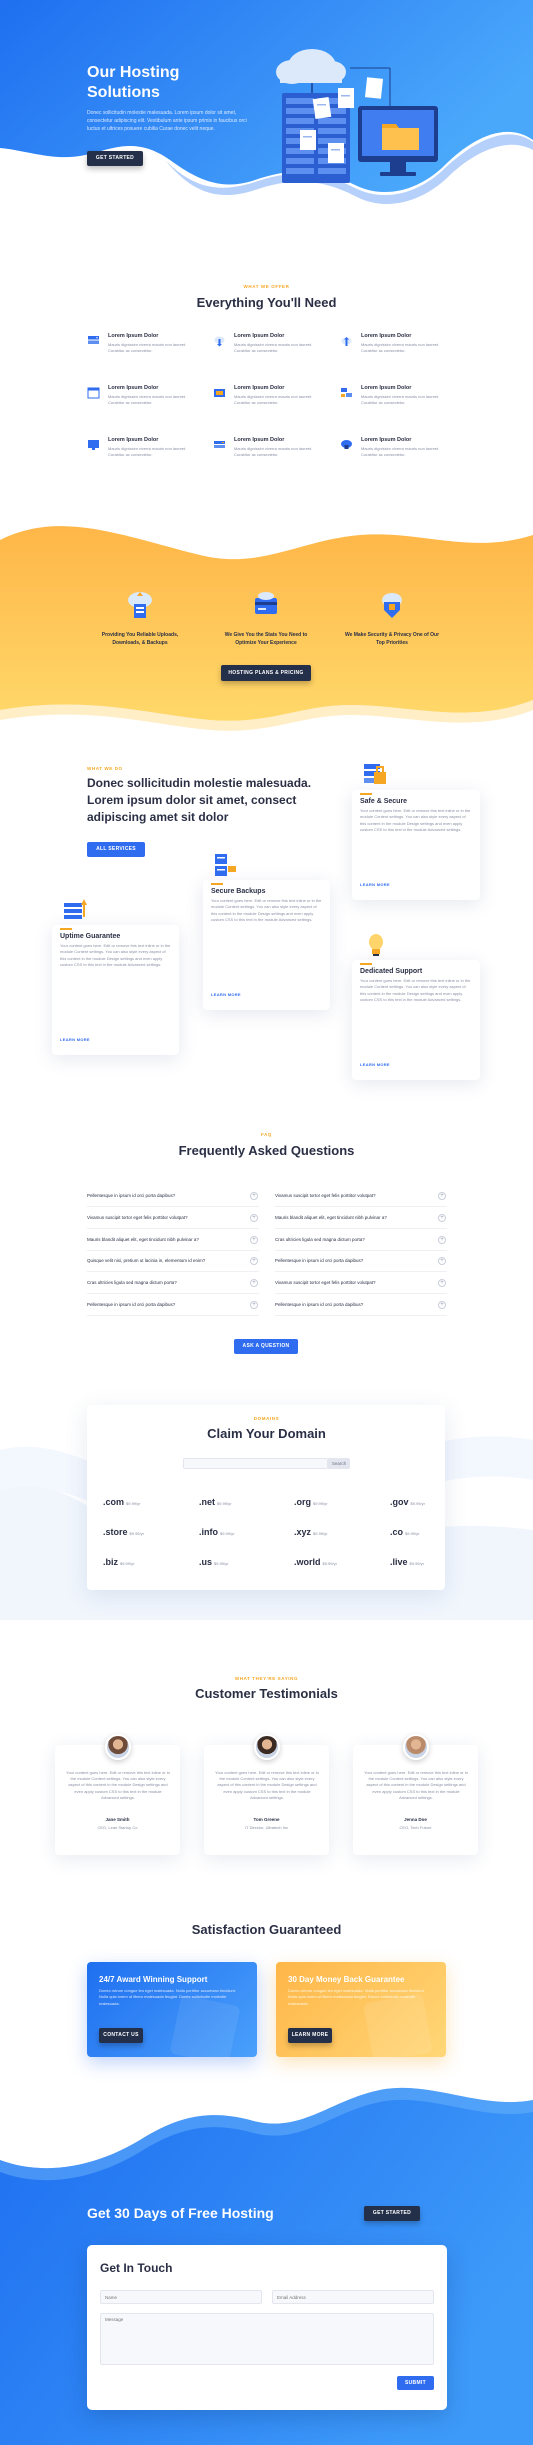  Describe the element at coordinates (315, 1562) in the screenshot. I see `domain-tld: .world $9.99/yr` at that location.